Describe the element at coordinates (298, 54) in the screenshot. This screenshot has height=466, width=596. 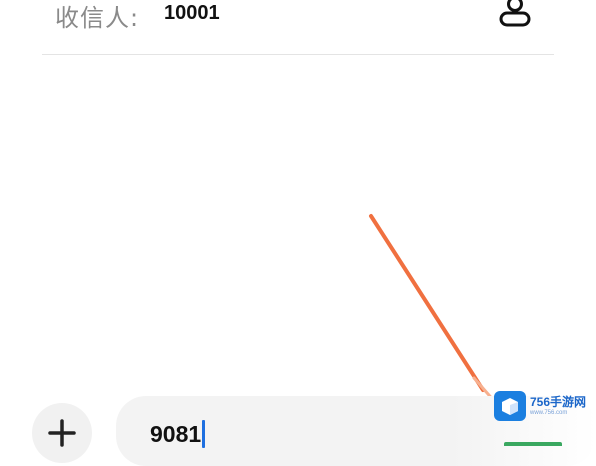
I see `header-divider` at that location.